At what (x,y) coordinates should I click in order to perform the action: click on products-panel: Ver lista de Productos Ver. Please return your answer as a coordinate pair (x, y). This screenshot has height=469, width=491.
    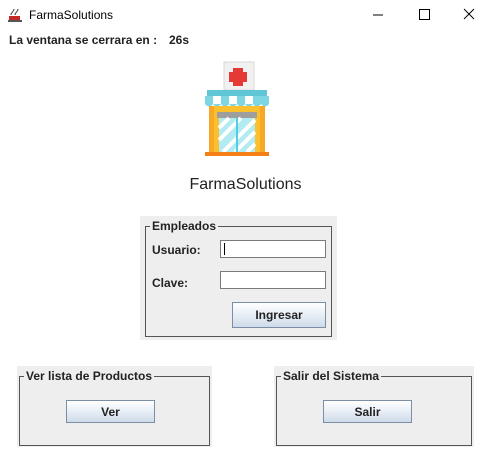
    Looking at the image, I should click on (114, 406).